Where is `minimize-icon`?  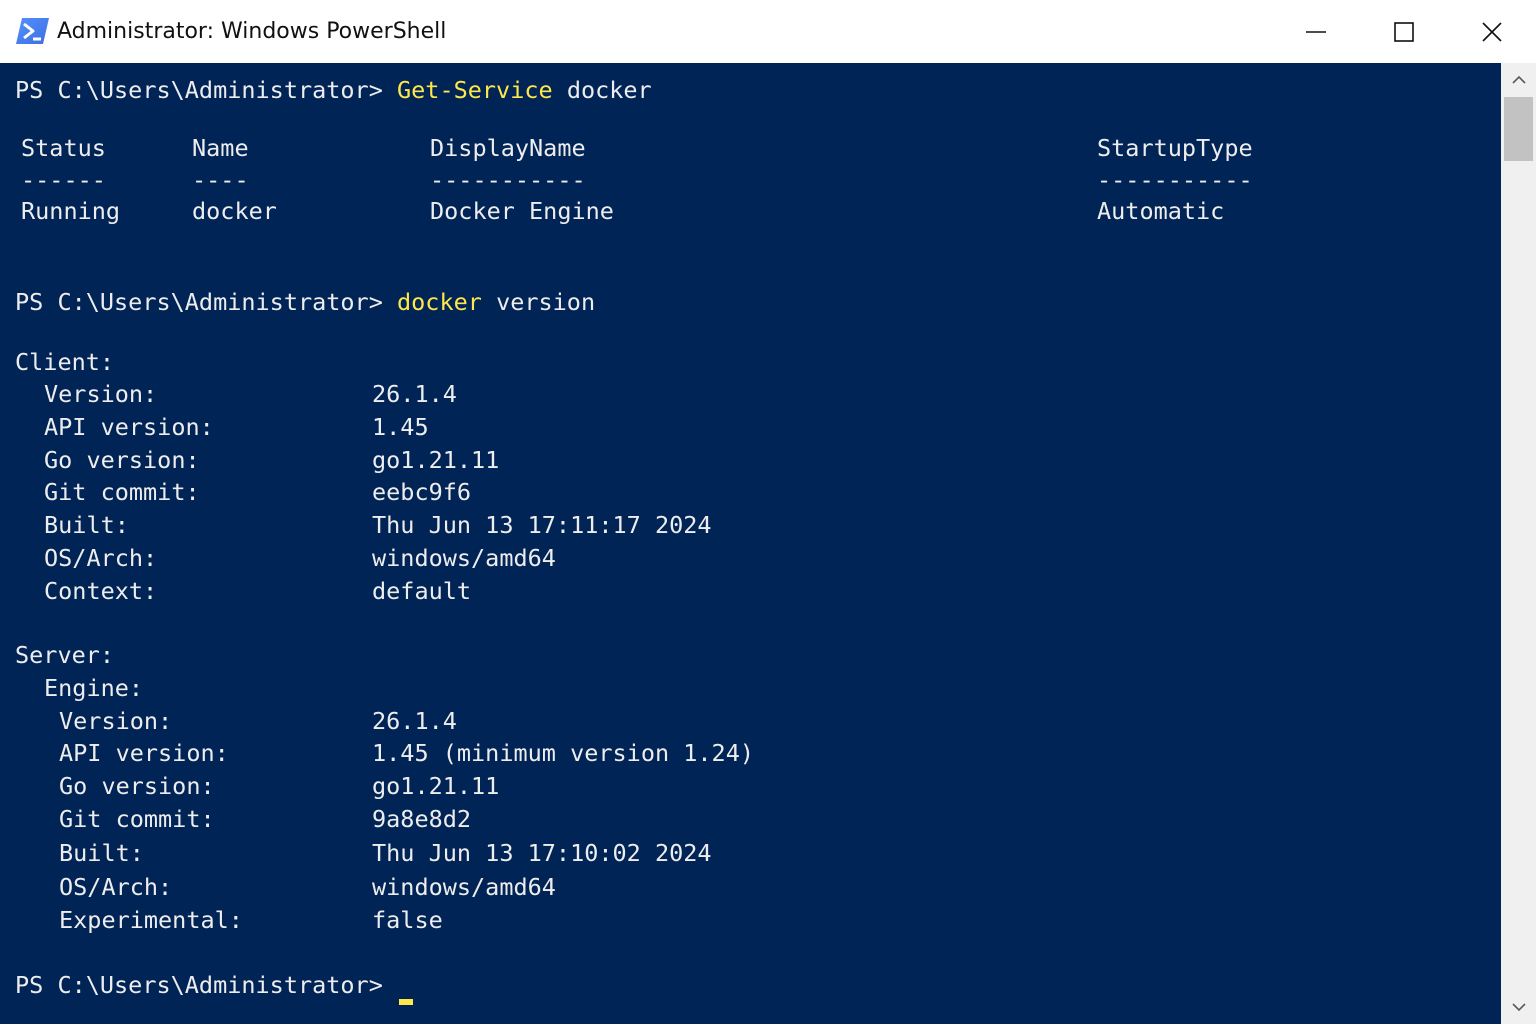
minimize-icon is located at coordinates (1316, 31).